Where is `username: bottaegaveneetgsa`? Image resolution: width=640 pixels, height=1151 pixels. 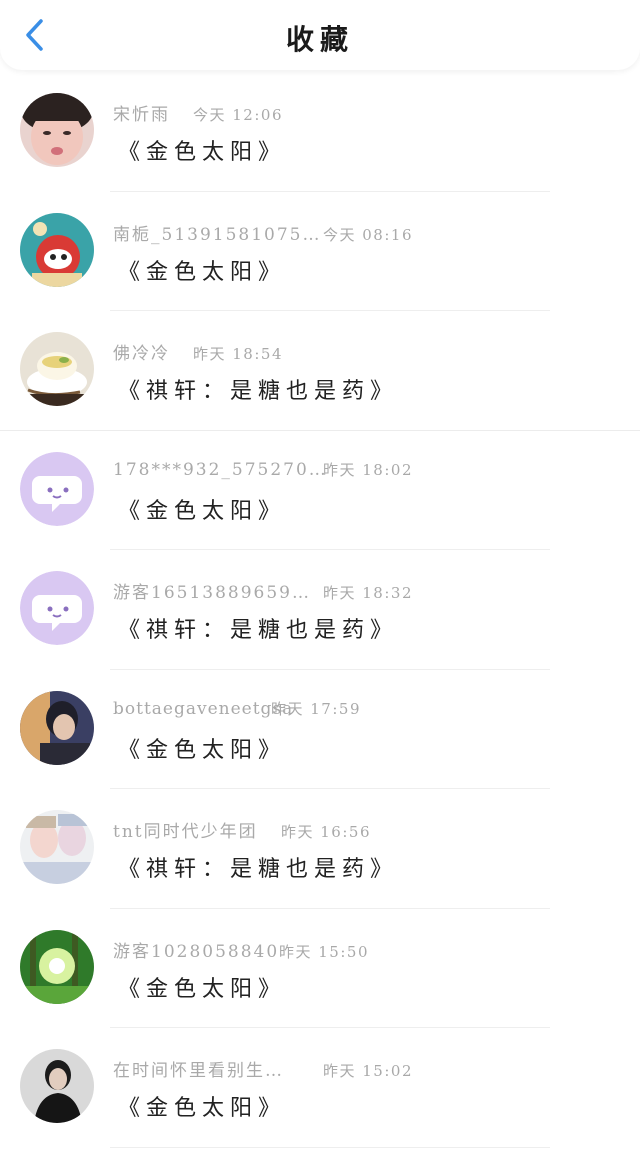
username: bottaegaveneetgsa is located at coordinates (203, 708).